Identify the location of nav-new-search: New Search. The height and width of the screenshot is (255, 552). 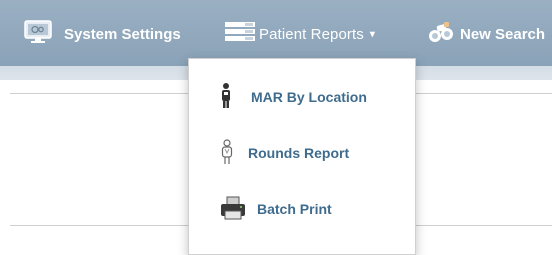
(486, 34).